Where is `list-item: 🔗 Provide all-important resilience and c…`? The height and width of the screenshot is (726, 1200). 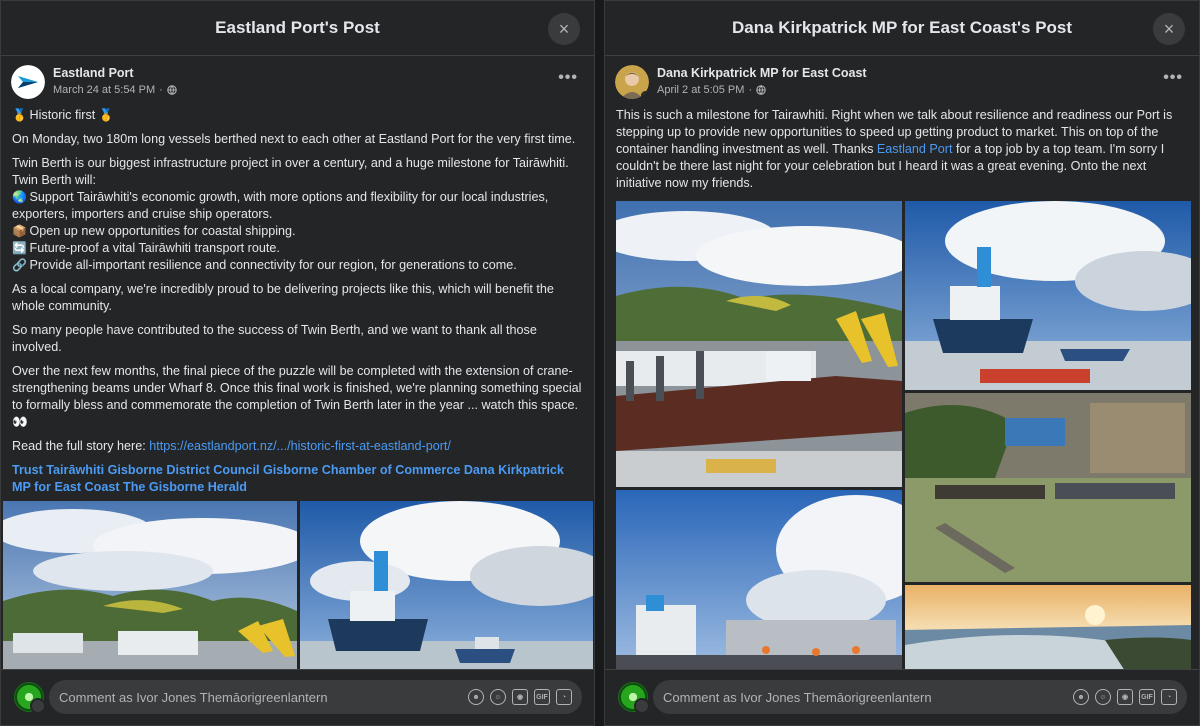 list-item: 🔗 Provide all-important resilience and c… is located at coordinates (264, 265).